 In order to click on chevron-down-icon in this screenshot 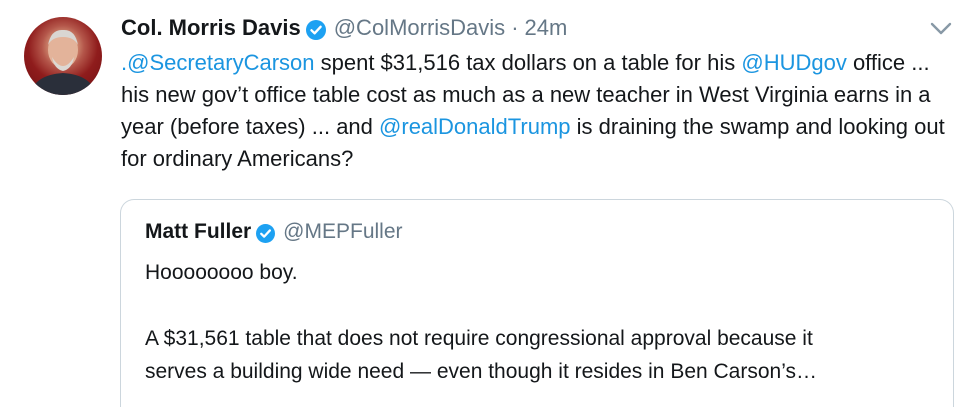, I will do `click(941, 29)`.